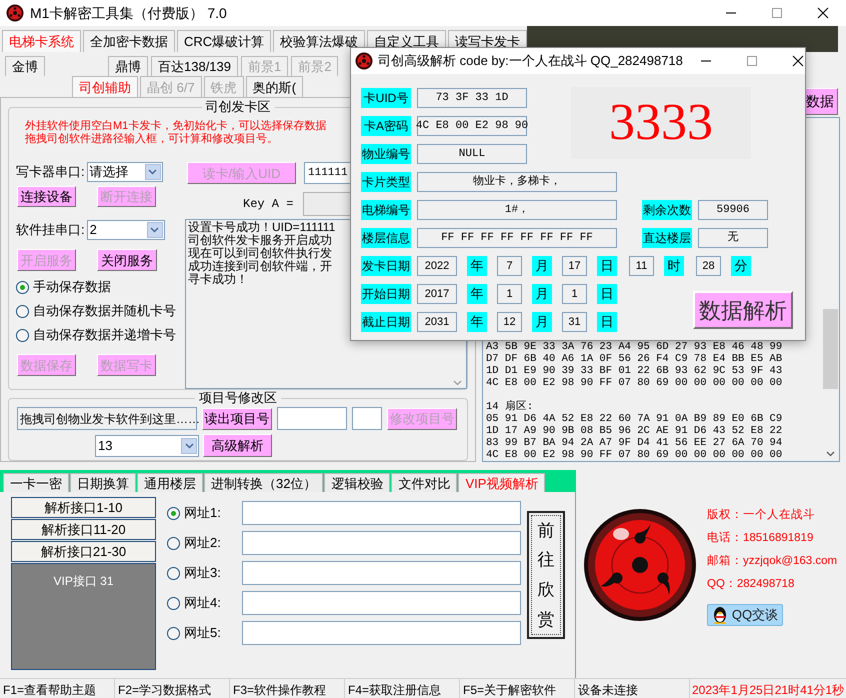  Describe the element at coordinates (175, 126) in the screenshot. I see `notice-text: 外挂软件使用空白M1卡发卡，免初始化卡，可以选择保存数据` at that location.